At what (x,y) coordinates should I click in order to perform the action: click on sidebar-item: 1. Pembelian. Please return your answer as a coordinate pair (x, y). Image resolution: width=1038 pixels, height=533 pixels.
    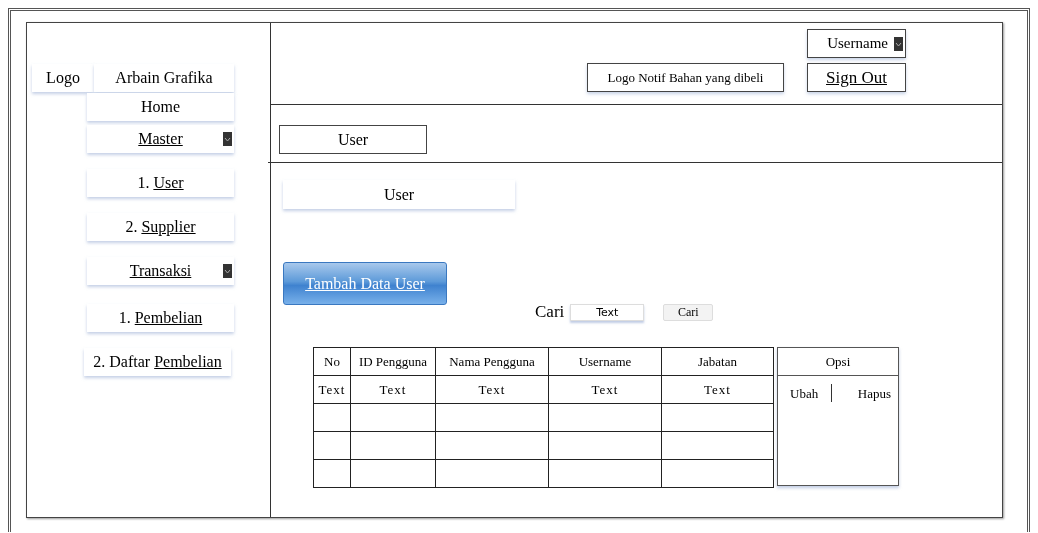
    Looking at the image, I should click on (160, 318).